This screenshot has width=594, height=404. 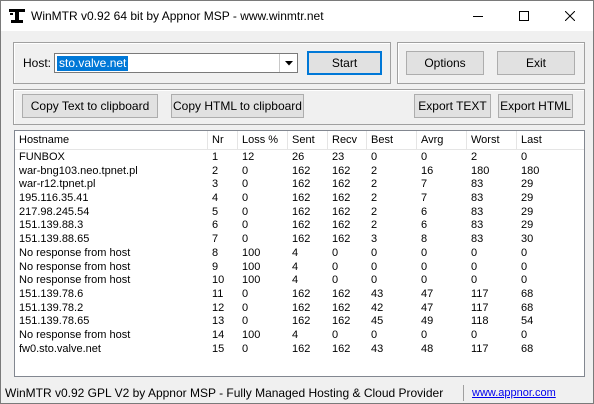 I want to click on col-header-loss: Loss %, so click(x=263, y=140).